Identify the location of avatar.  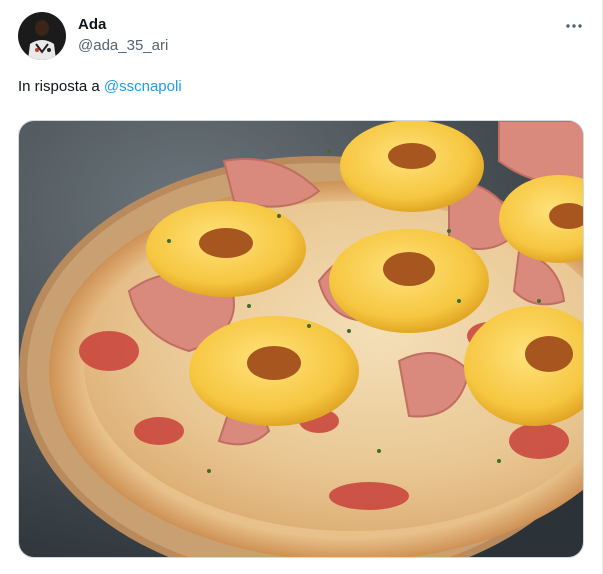
(42, 36).